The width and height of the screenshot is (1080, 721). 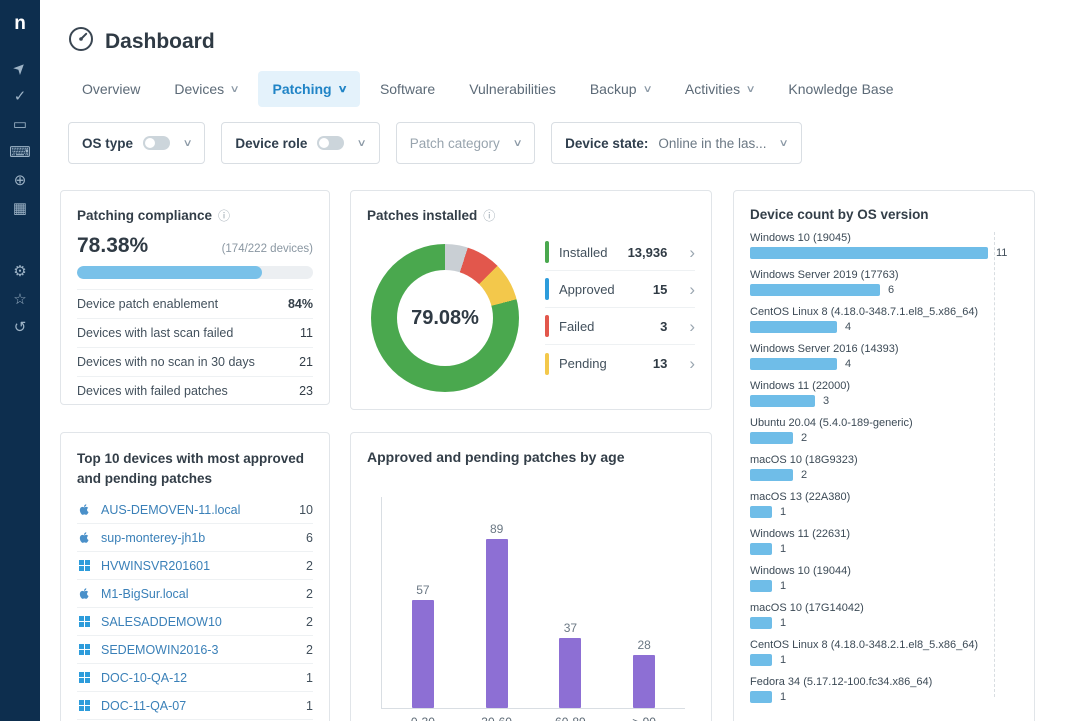 What do you see at coordinates (884, 689) in the screenshot?
I see `os-version-row: Fedora 34 (5.17.12-100.fc34.x86_64) 1` at bounding box center [884, 689].